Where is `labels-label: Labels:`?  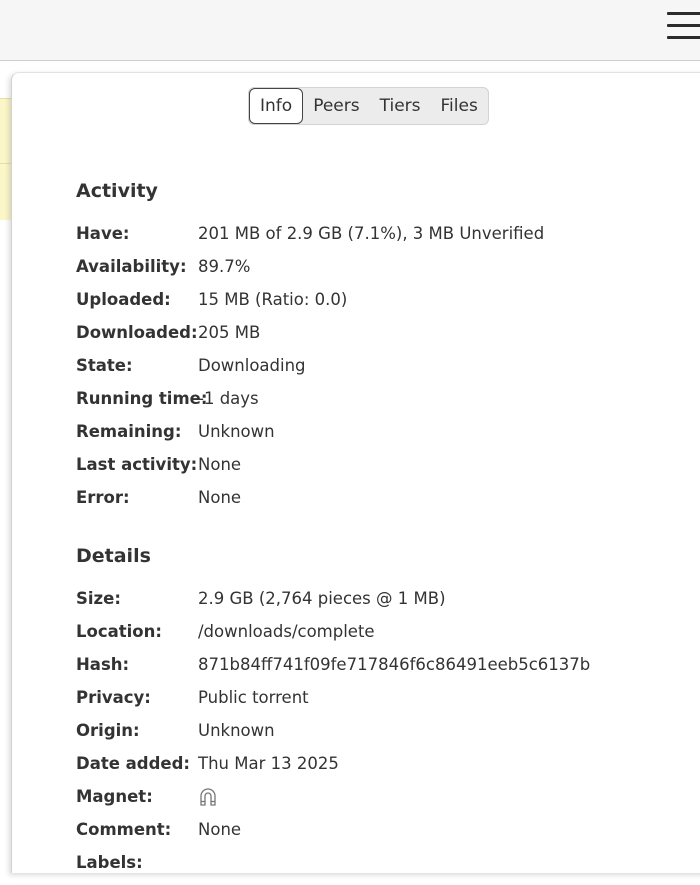 labels-label: Labels: is located at coordinates (109, 862).